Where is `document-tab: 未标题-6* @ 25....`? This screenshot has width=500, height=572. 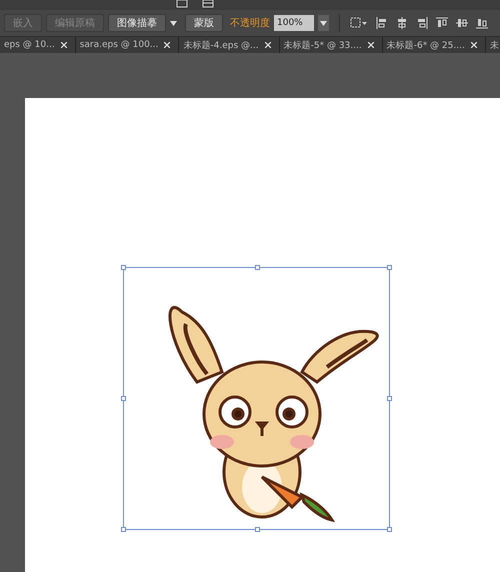 document-tab: 未标题-6* @ 25.... is located at coordinates (434, 45).